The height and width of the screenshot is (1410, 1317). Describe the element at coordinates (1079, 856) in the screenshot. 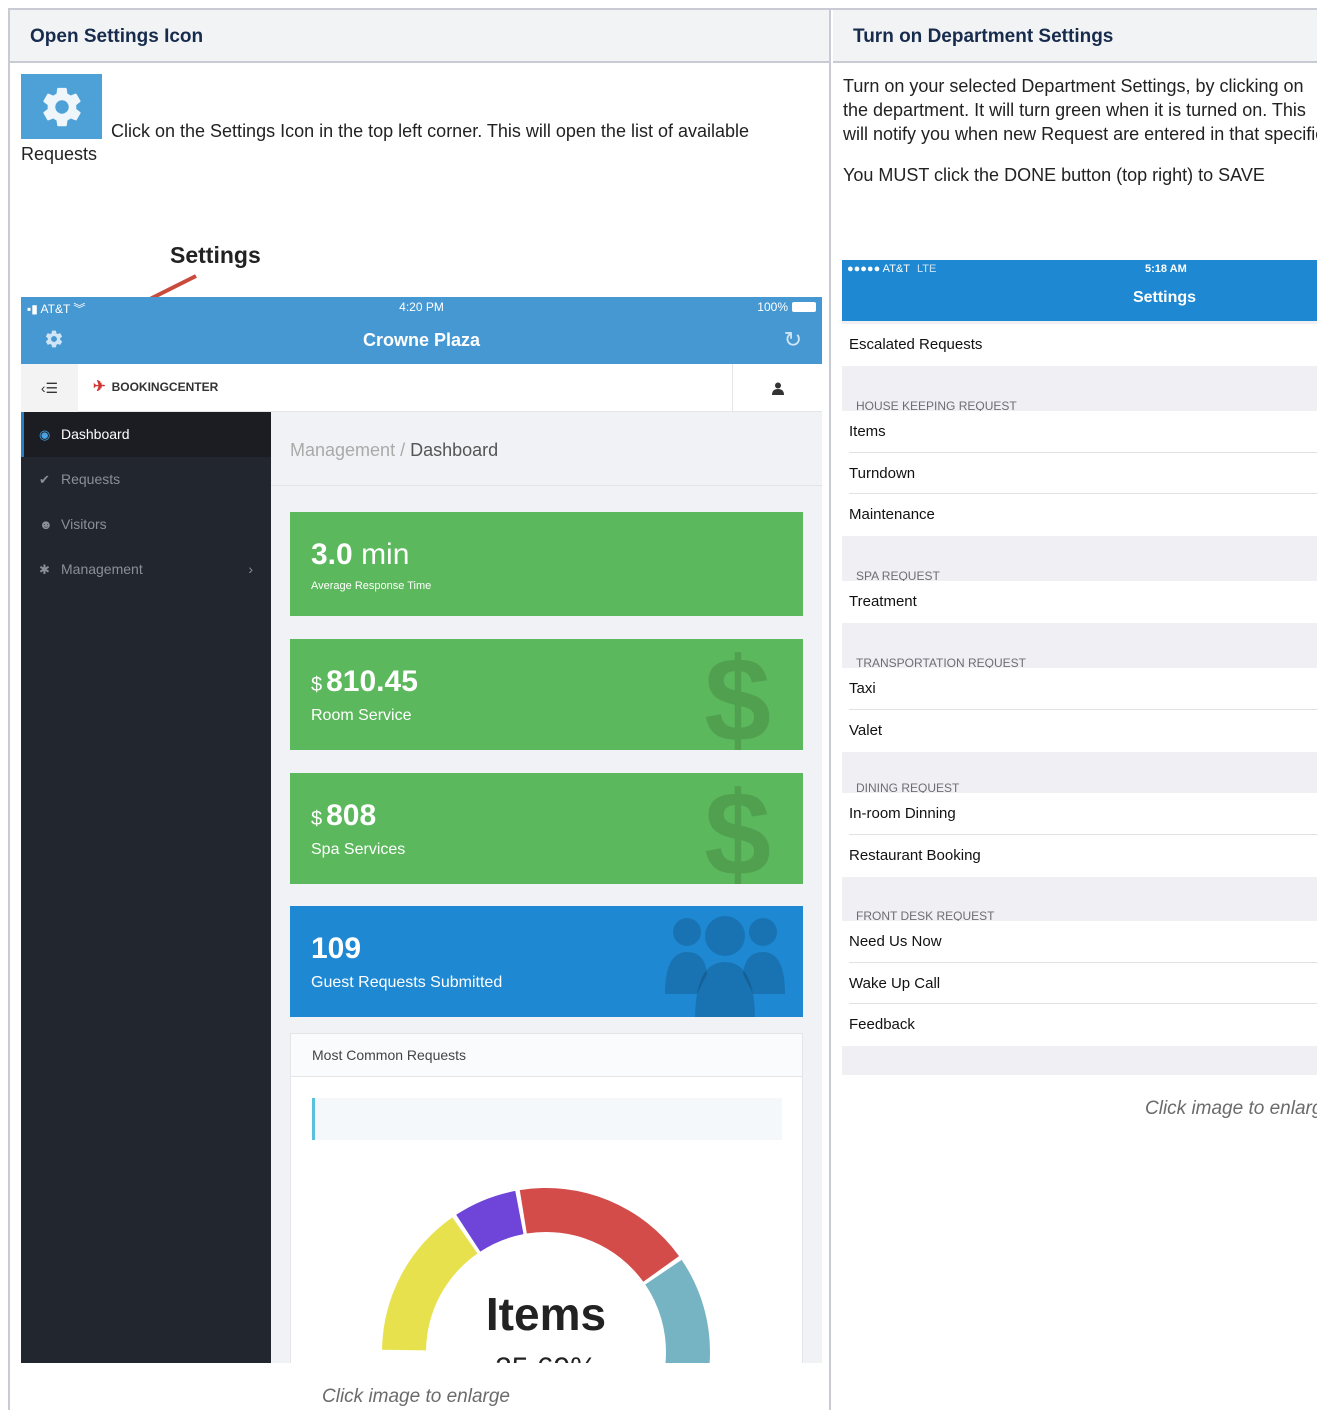

I see `setting-restaurant-booking: Restaurant Booking` at that location.